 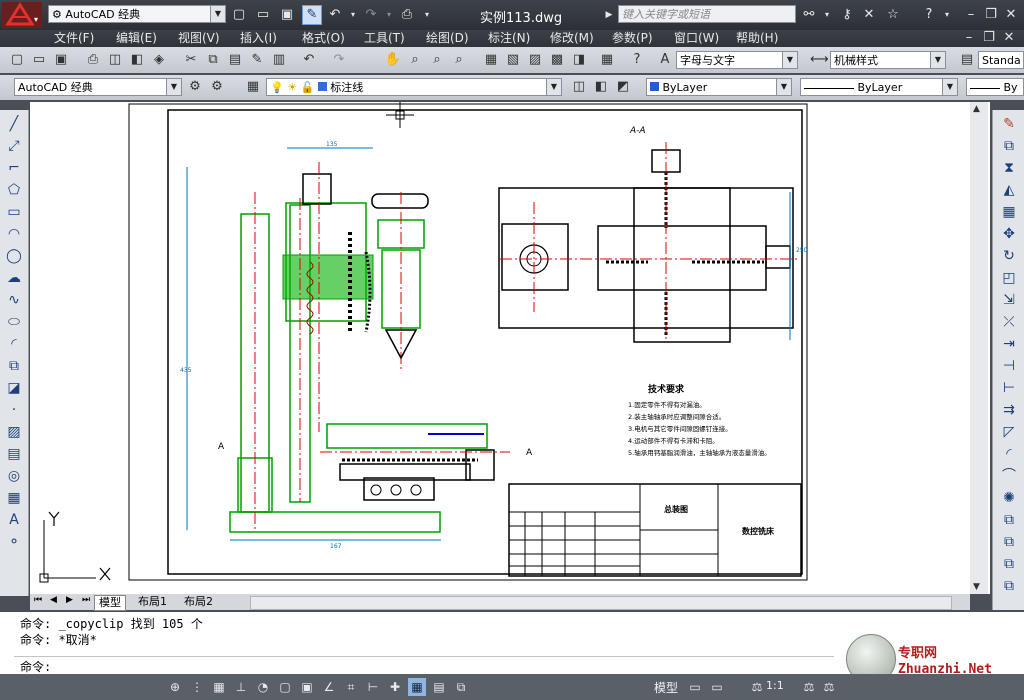 I want to click on markup-icon: ◨, so click(x=579, y=60).